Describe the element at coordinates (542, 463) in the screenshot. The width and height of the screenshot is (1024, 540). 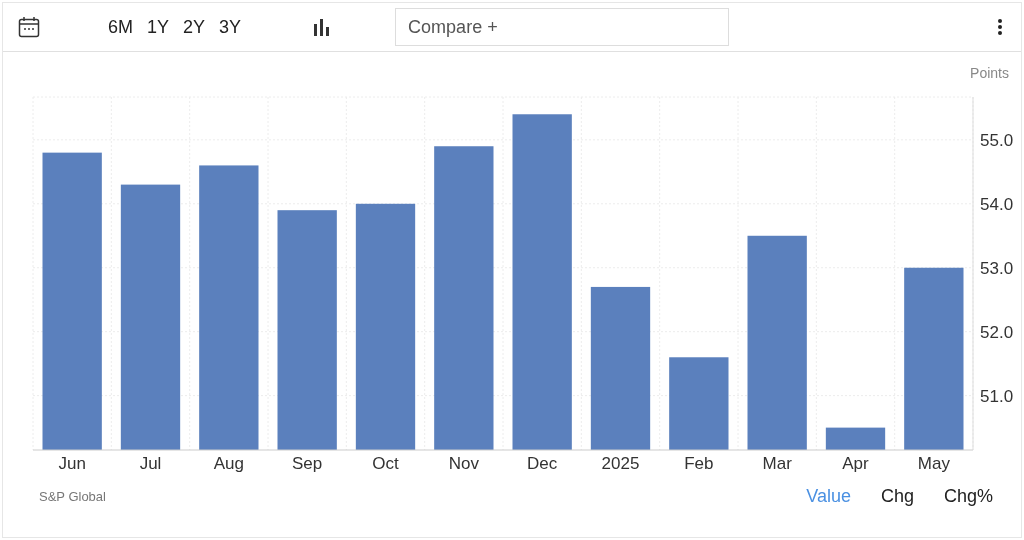
I see `x-axis-label: Dec` at that location.